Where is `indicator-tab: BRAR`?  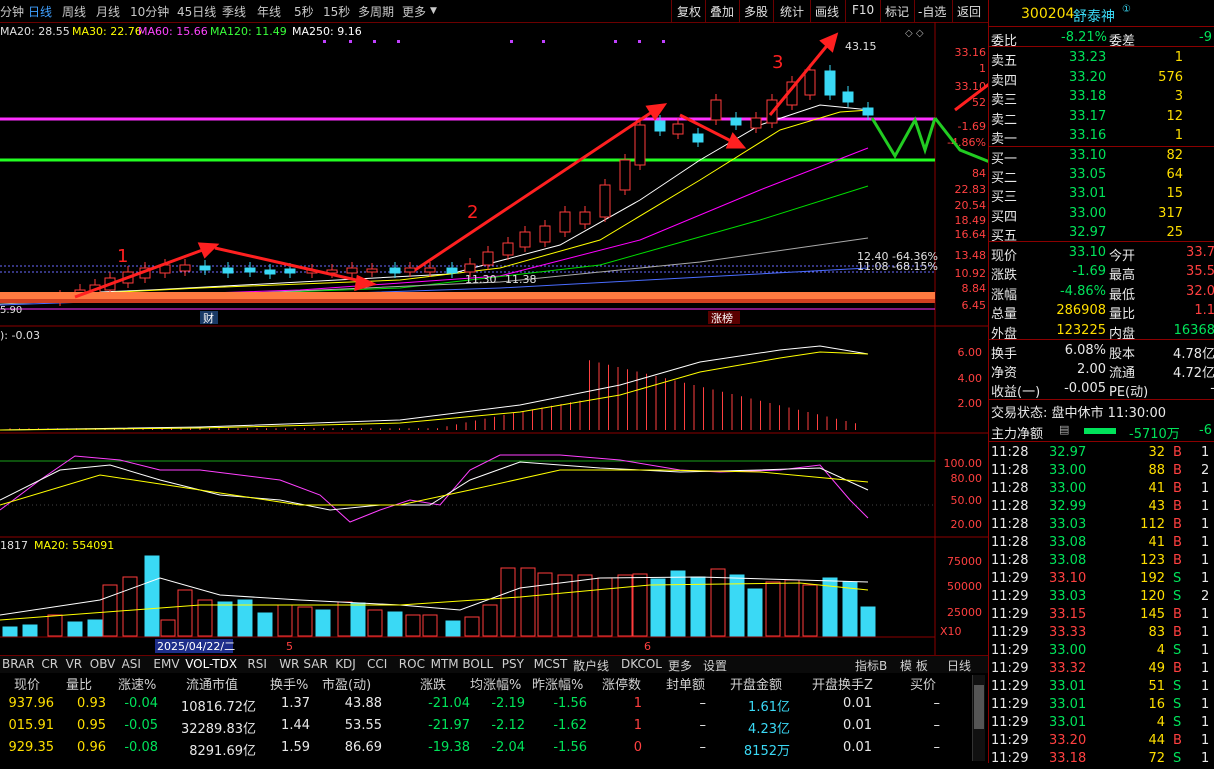 indicator-tab: BRAR is located at coordinates (18, 664).